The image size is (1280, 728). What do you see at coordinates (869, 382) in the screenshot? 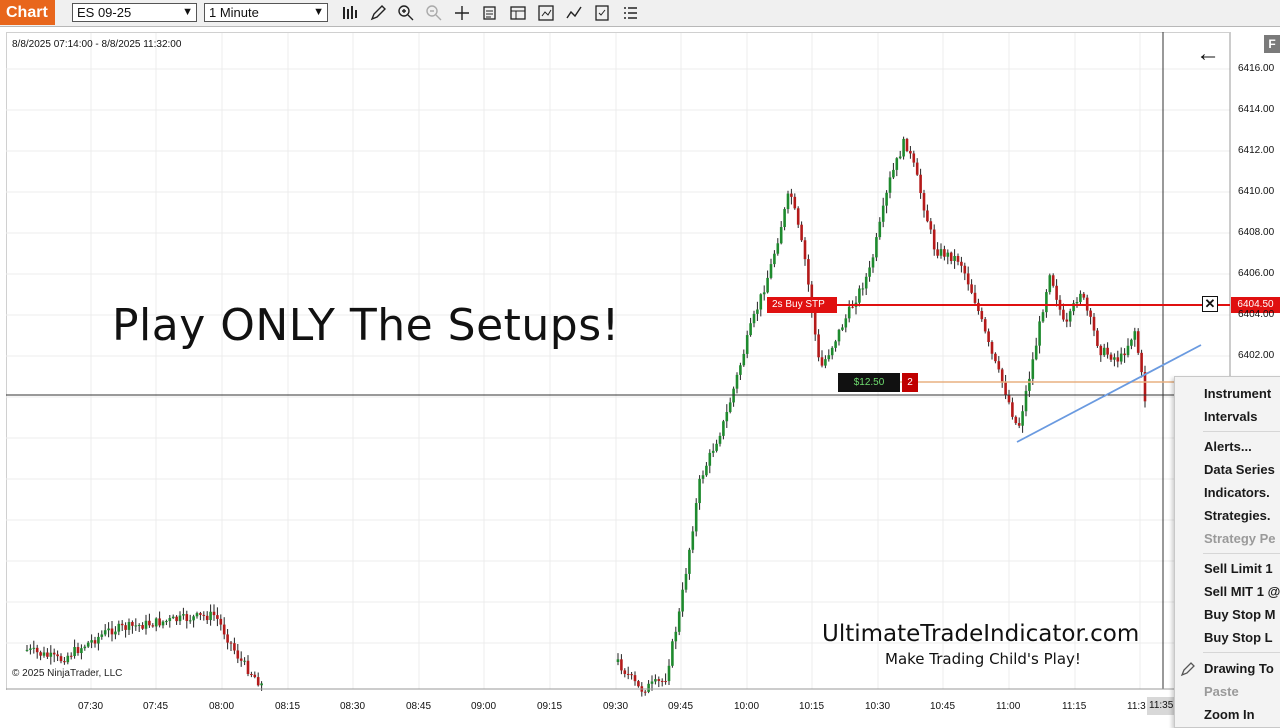
I see `position-pnl: $12.50` at bounding box center [869, 382].